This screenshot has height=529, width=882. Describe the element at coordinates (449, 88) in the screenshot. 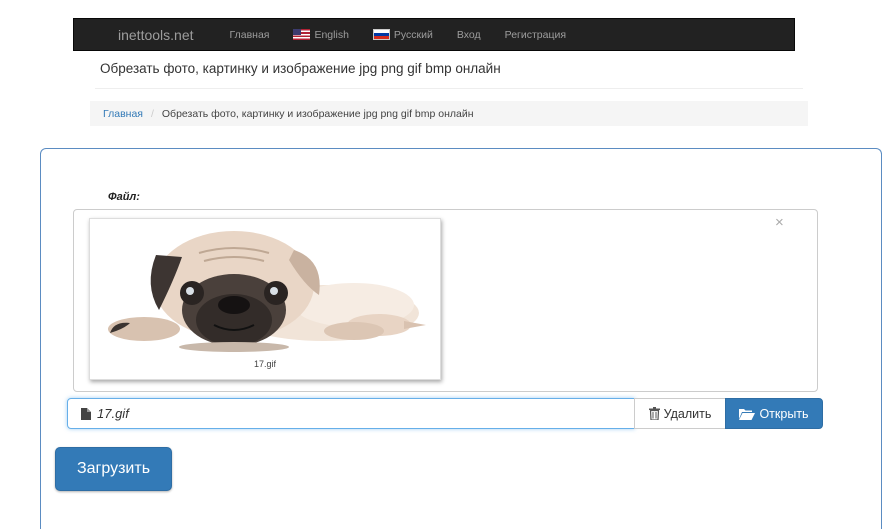

I see `title-divider` at that location.